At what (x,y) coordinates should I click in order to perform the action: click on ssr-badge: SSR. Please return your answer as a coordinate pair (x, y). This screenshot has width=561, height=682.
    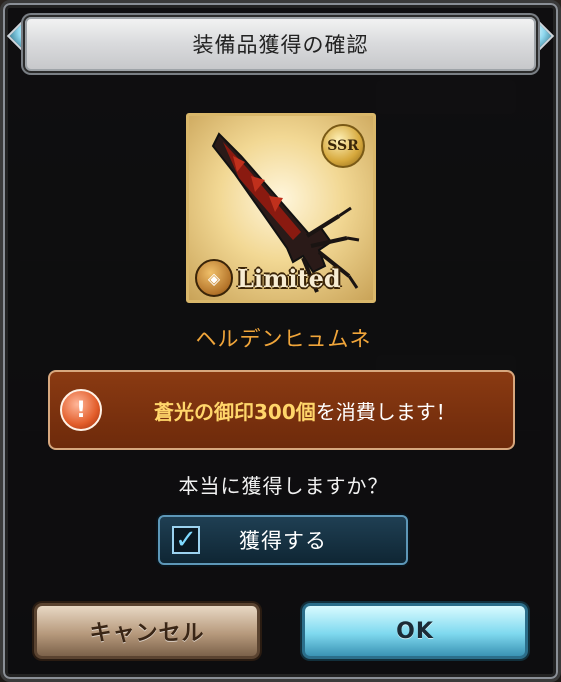
    Looking at the image, I should click on (343, 146).